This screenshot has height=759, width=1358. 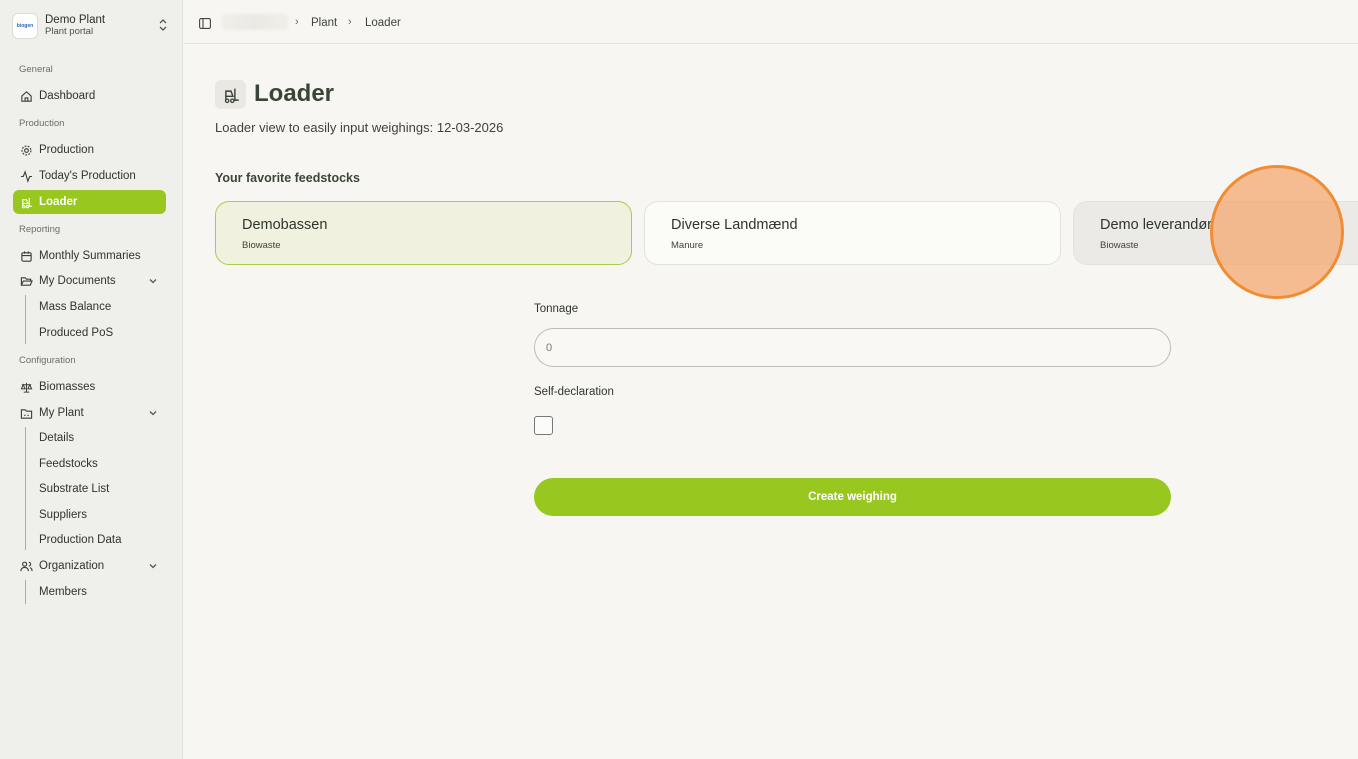 What do you see at coordinates (26, 256) in the screenshot?
I see `calendar-icon` at bounding box center [26, 256].